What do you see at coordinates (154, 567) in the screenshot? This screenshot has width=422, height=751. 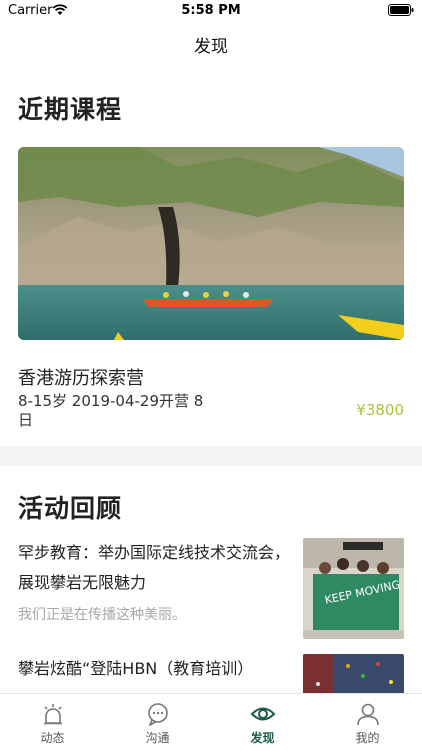 I see `review-title: 罕步教育：举办国际定线技术交流会，展现攀岩无限魅力` at bounding box center [154, 567].